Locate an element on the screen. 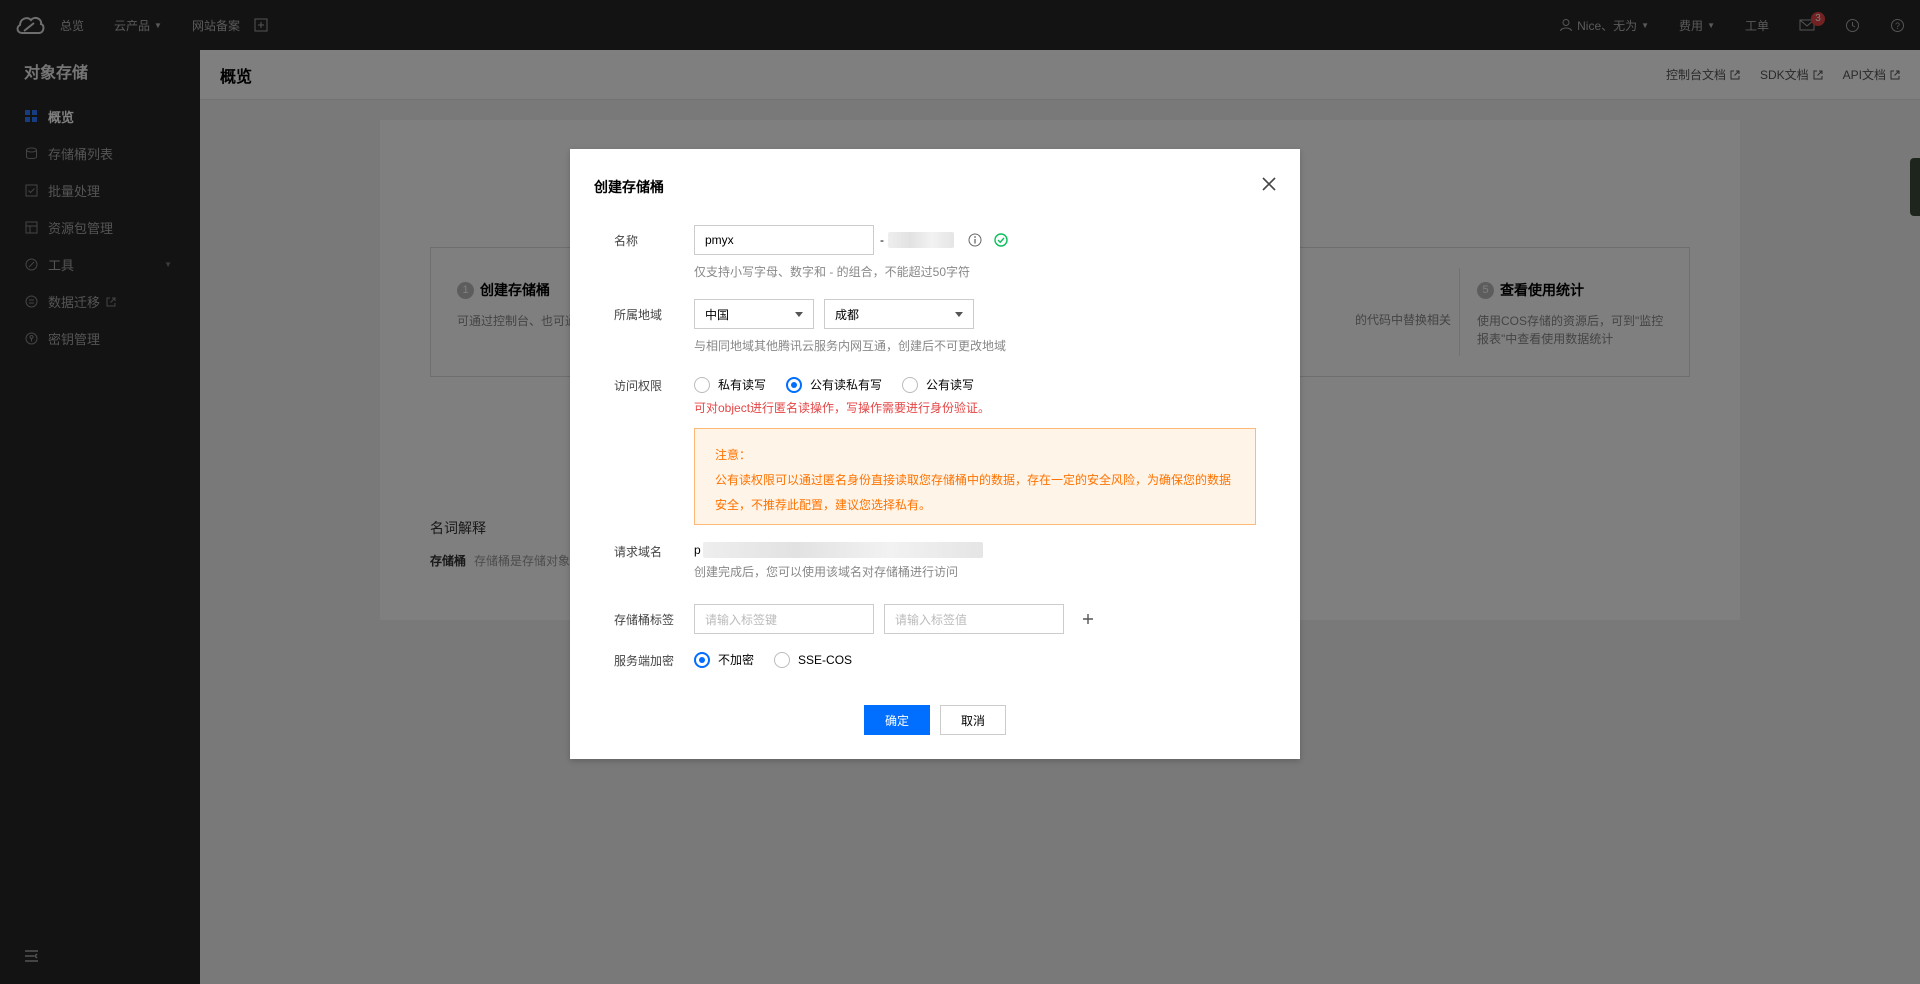  confirm-label: 确定 is located at coordinates (896, 720).